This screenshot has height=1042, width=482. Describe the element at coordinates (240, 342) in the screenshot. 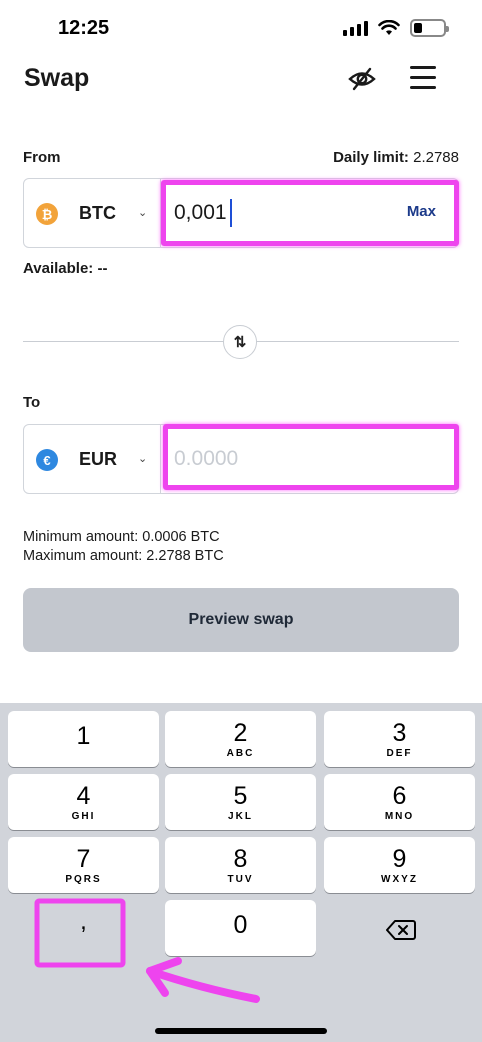

I see `swap-arrows-icon: ⇅` at that location.